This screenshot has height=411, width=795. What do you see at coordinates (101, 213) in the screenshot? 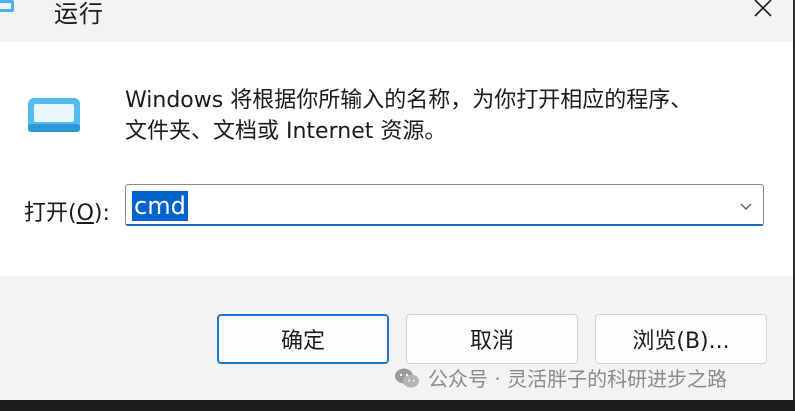
I see `open-label-suffix: ):` at bounding box center [101, 213].